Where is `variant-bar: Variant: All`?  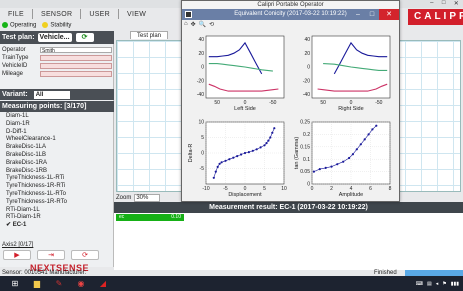
variant-bar: Variant: All is located at coordinates (57, 94).